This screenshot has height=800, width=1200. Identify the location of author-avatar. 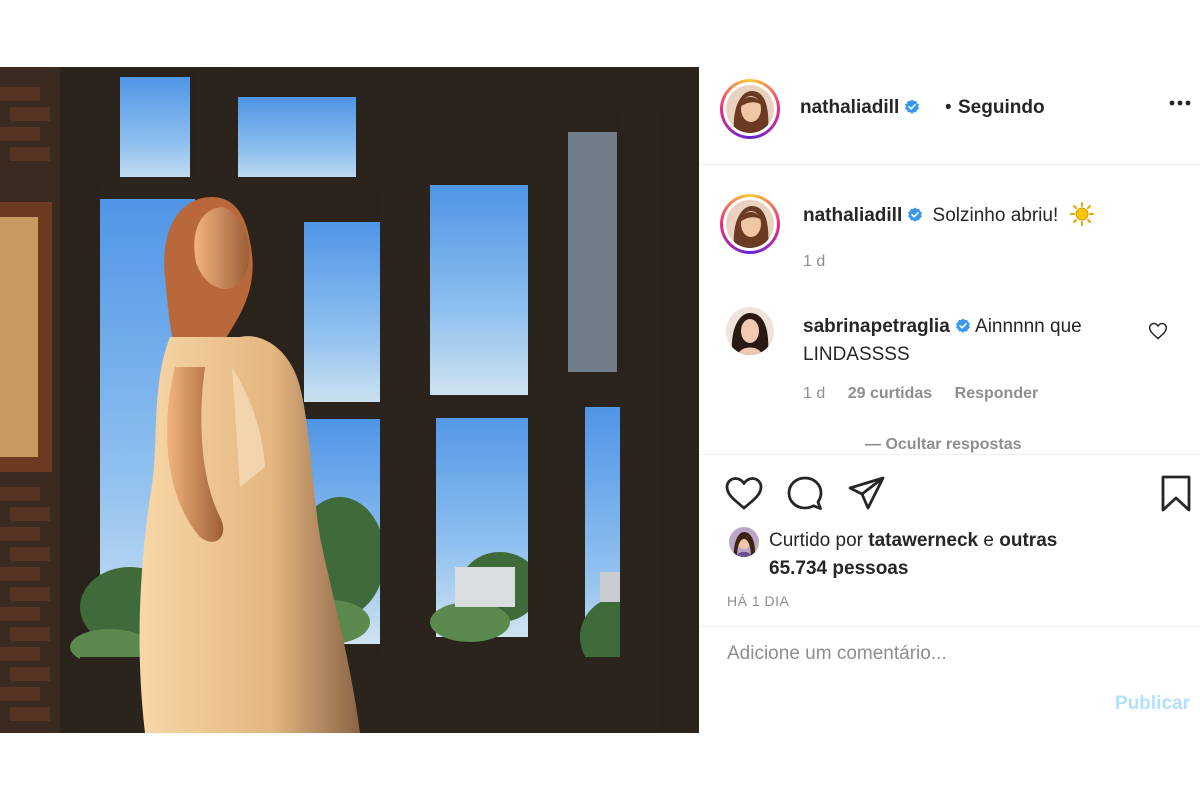
(750, 109).